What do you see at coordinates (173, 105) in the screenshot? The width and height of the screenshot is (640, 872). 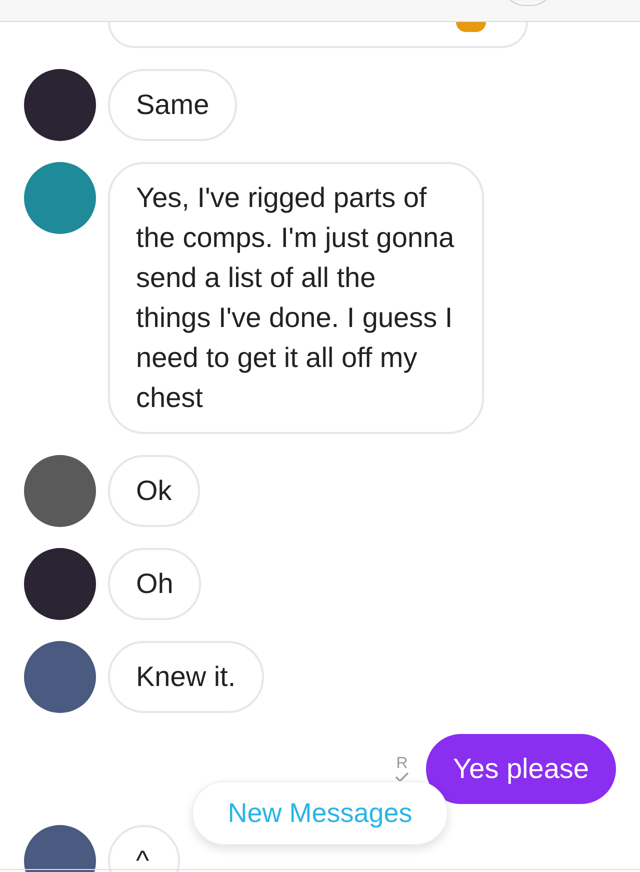 I see `message-bubble: Same` at bounding box center [173, 105].